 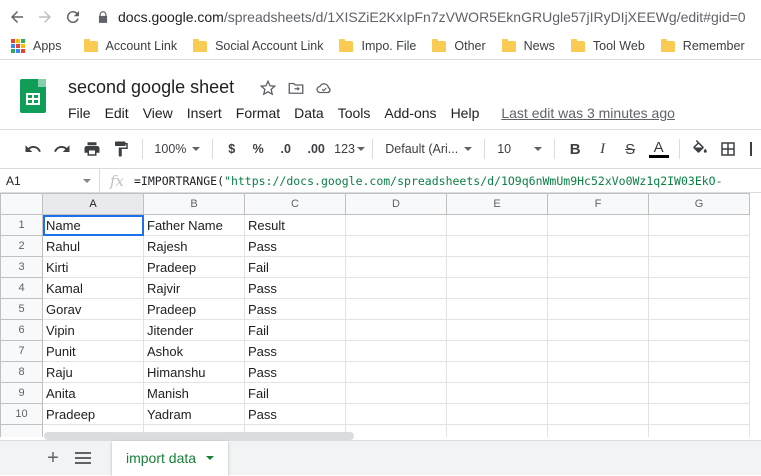 I want to click on cell: Father Name, so click(x=194, y=225).